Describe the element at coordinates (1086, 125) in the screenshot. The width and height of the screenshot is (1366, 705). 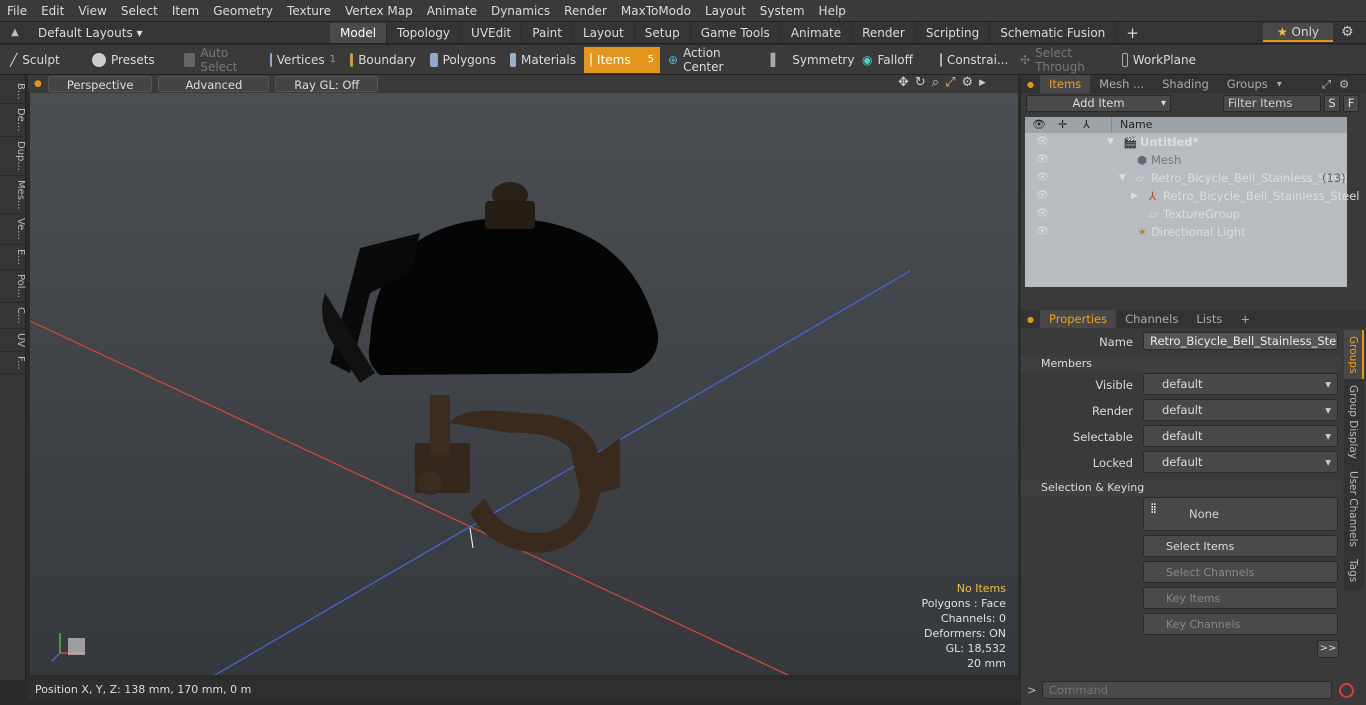
I see `type-column-icon: ⅄` at that location.